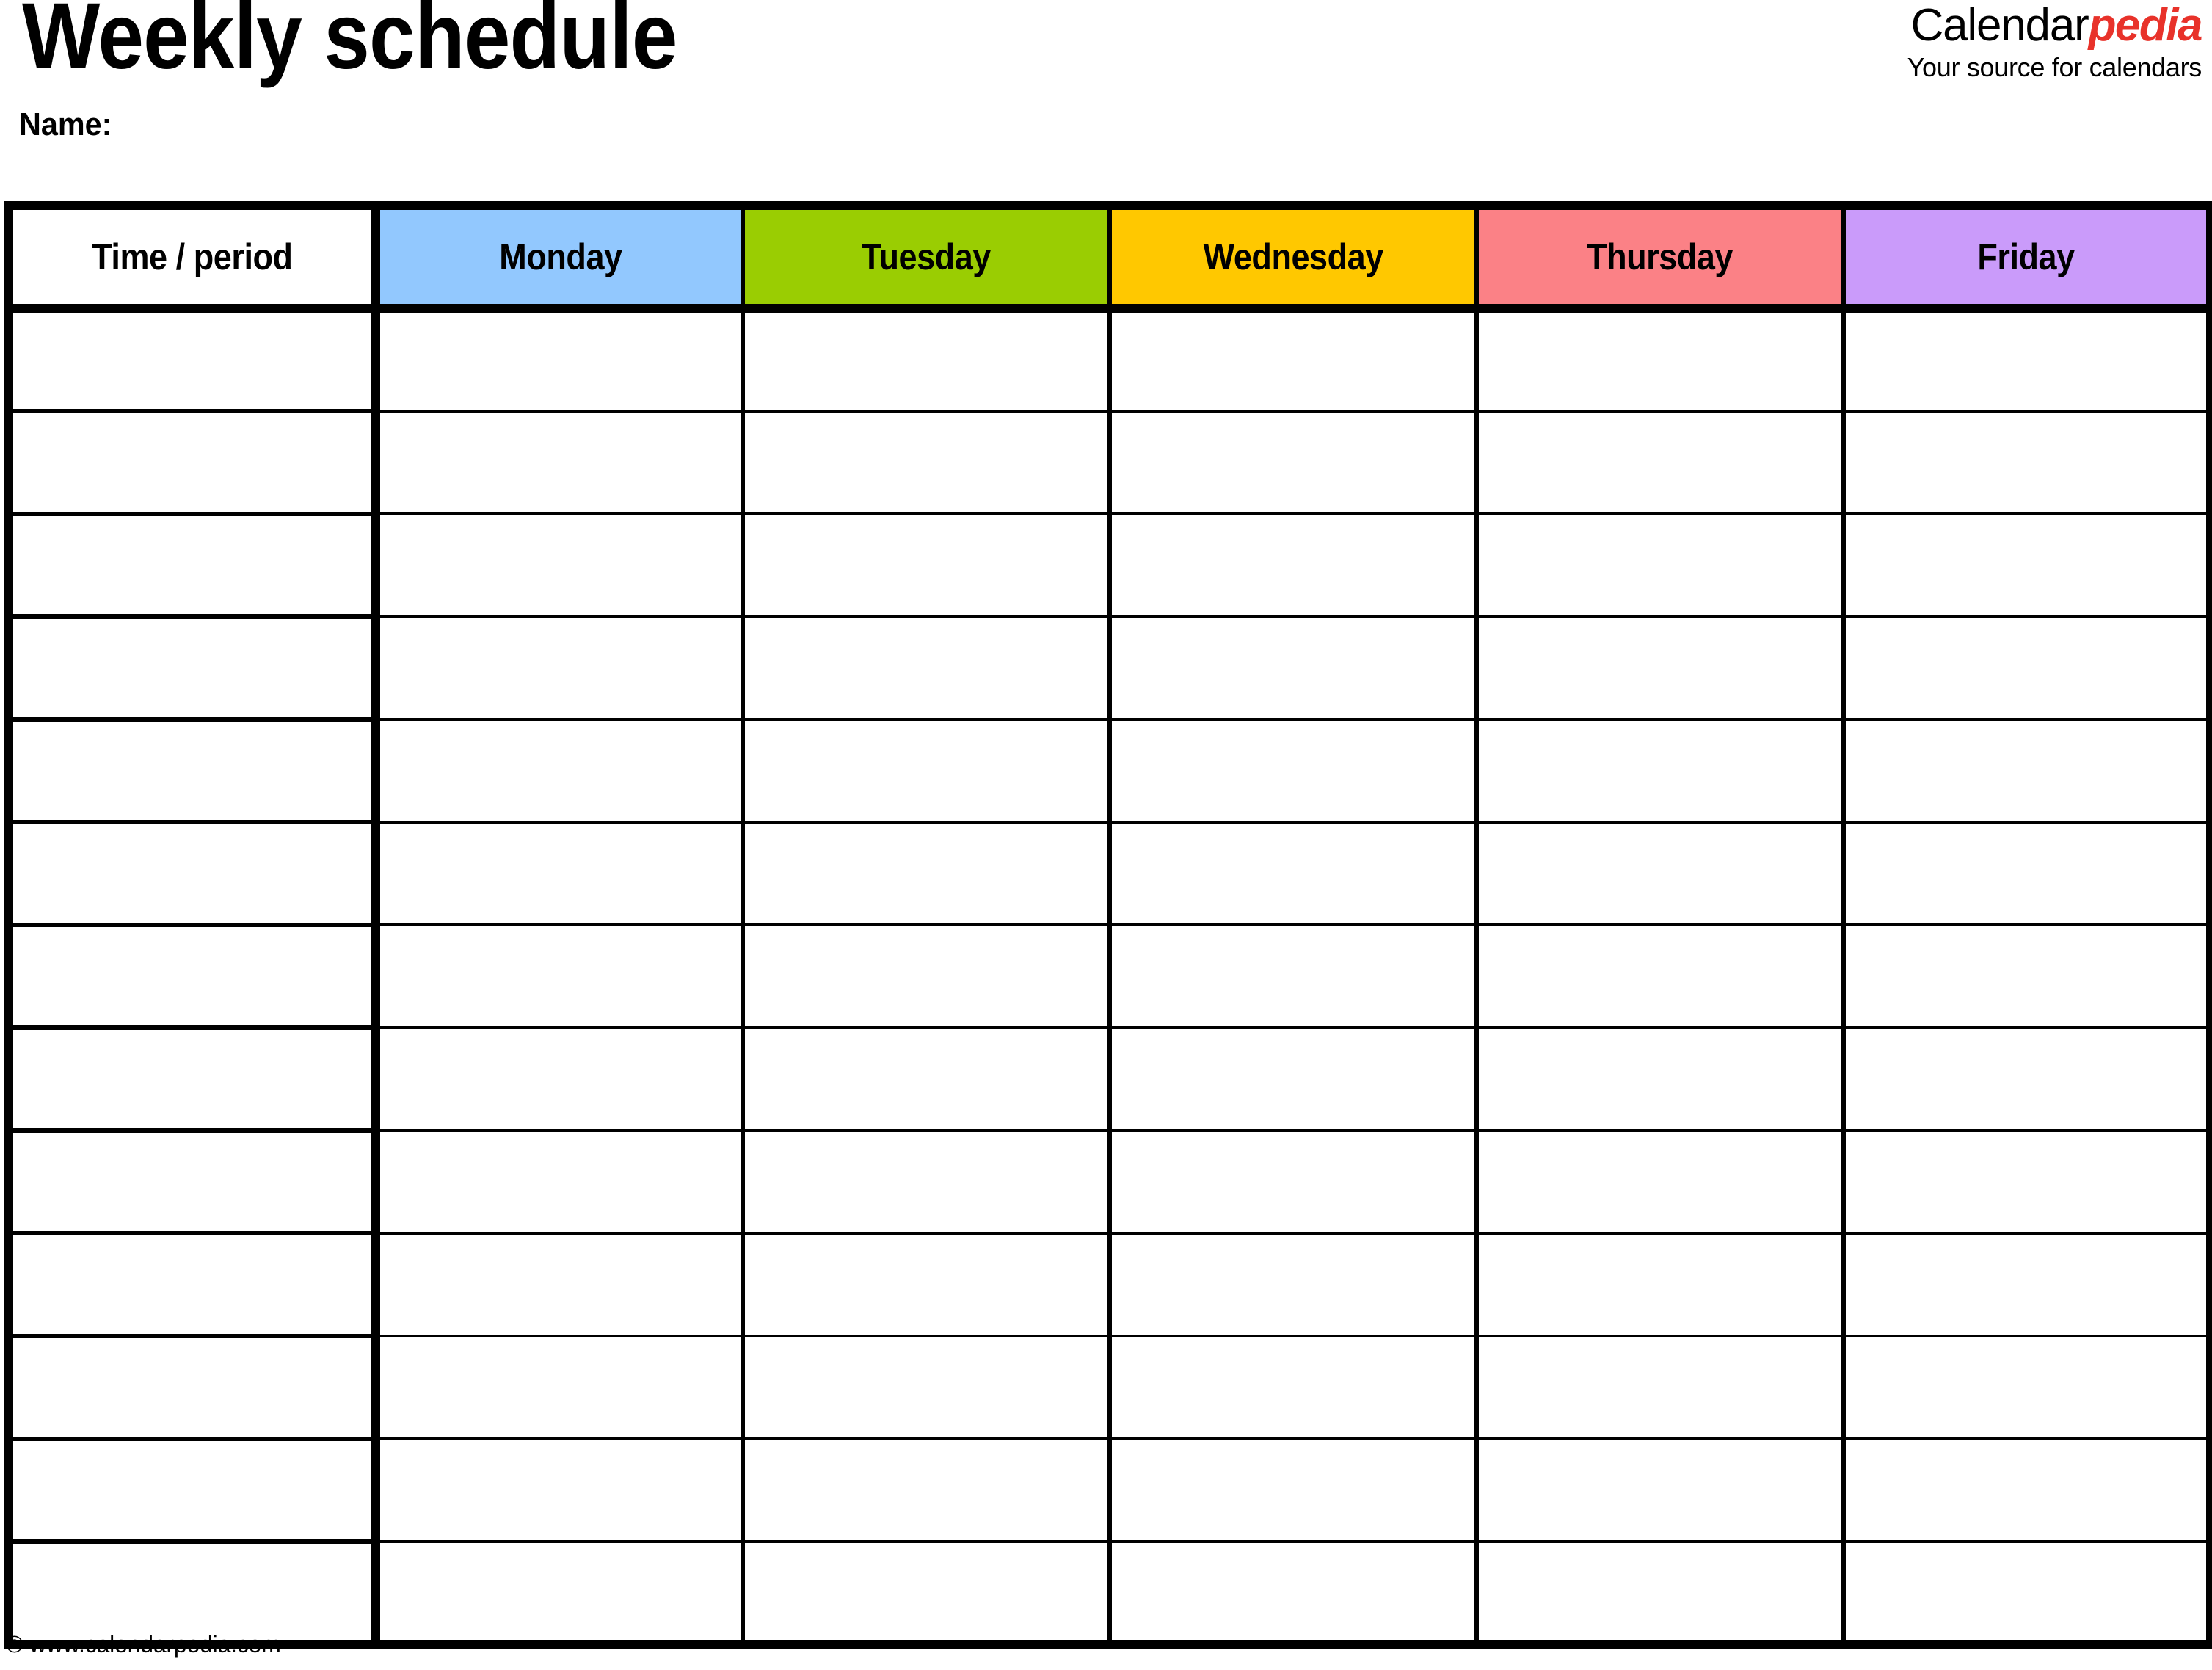  Describe the element at coordinates (349, 44) in the screenshot. I see `page-title: Weekly schedule` at that location.